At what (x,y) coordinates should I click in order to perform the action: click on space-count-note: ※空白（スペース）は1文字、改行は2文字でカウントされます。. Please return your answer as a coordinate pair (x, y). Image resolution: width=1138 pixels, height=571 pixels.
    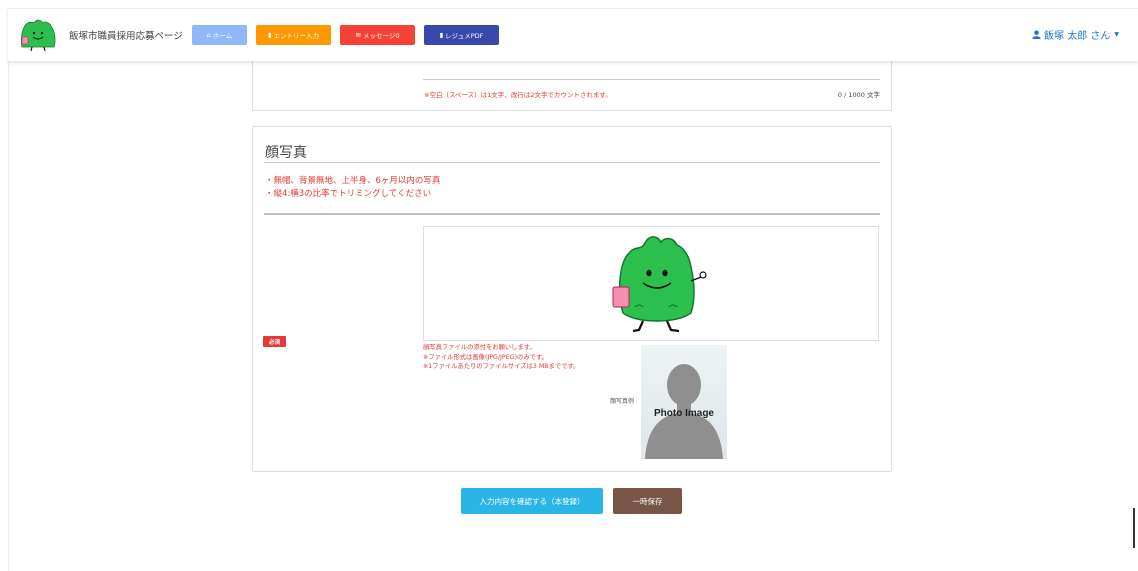
    Looking at the image, I should click on (518, 95).